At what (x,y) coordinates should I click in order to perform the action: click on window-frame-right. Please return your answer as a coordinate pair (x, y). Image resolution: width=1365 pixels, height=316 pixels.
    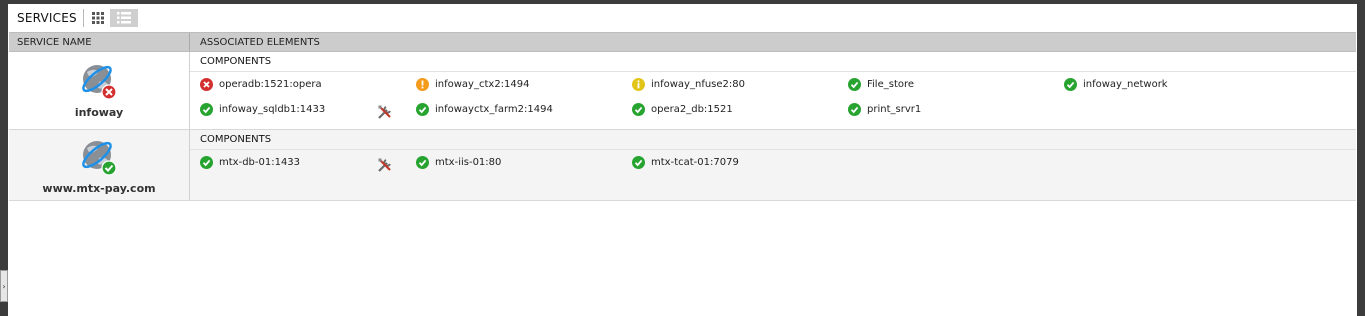
    Looking at the image, I should click on (1361, 158).